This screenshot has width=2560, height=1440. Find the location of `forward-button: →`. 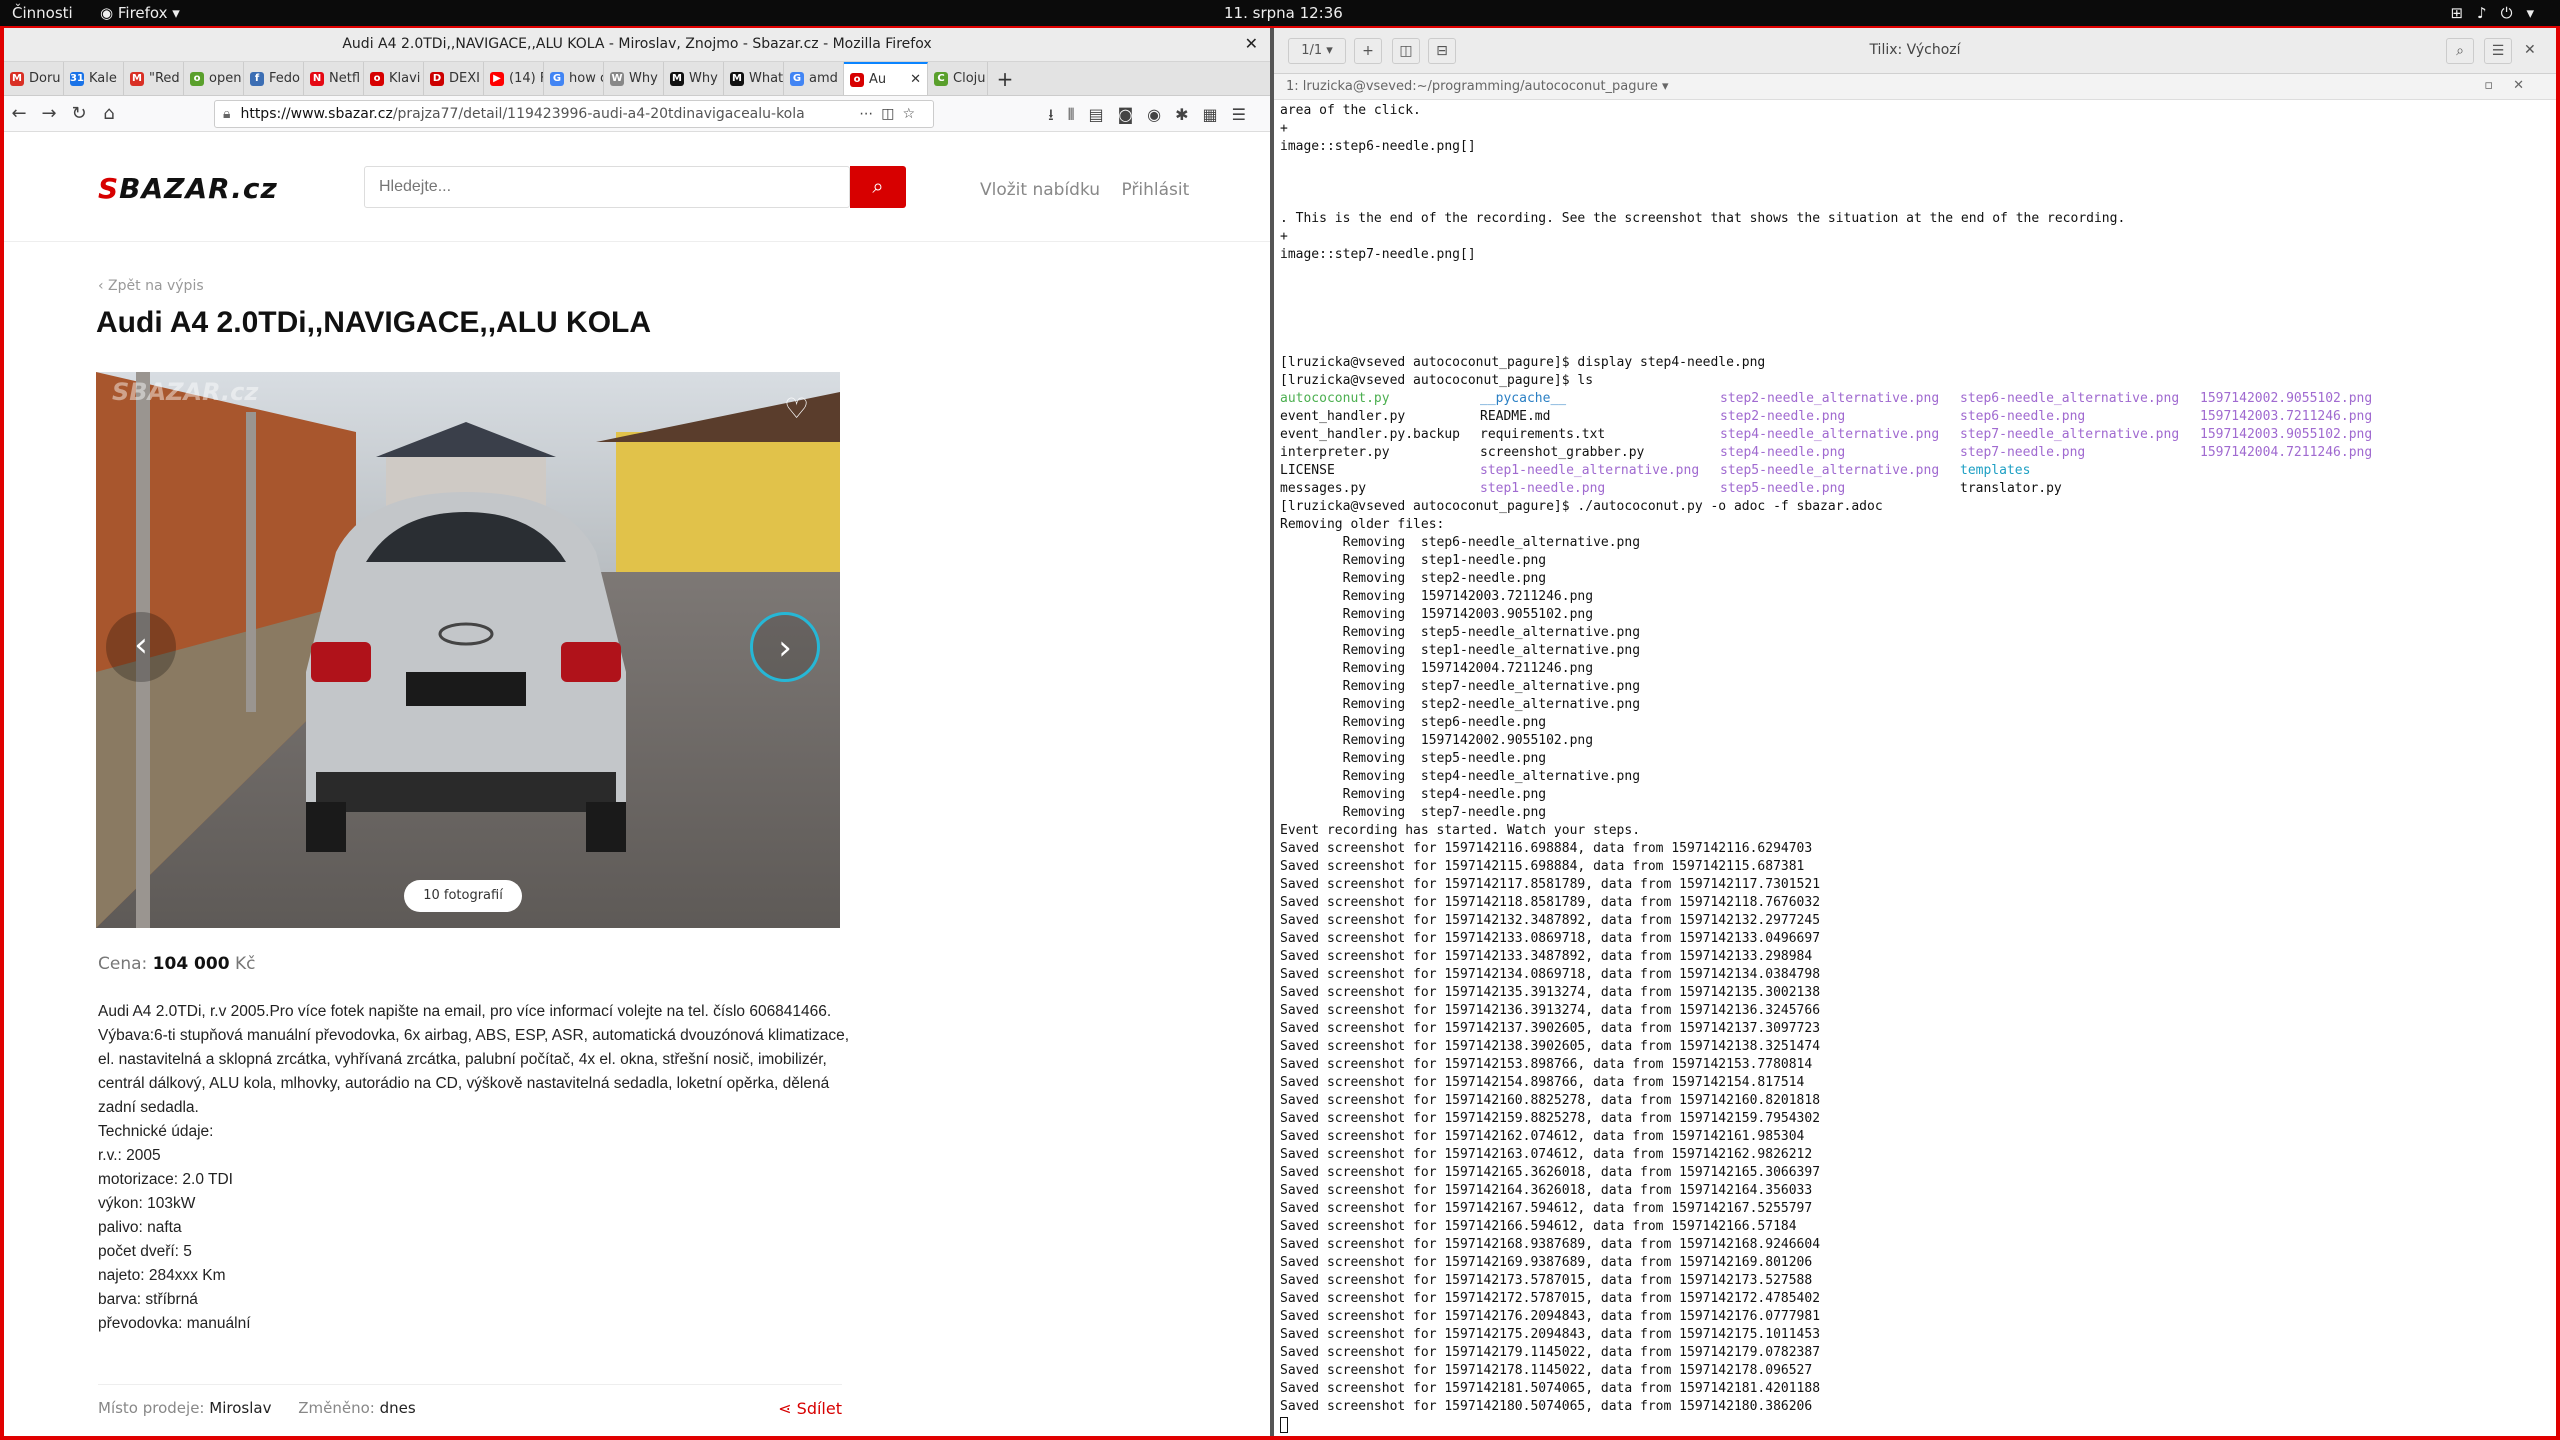

forward-button: → is located at coordinates (49, 113).